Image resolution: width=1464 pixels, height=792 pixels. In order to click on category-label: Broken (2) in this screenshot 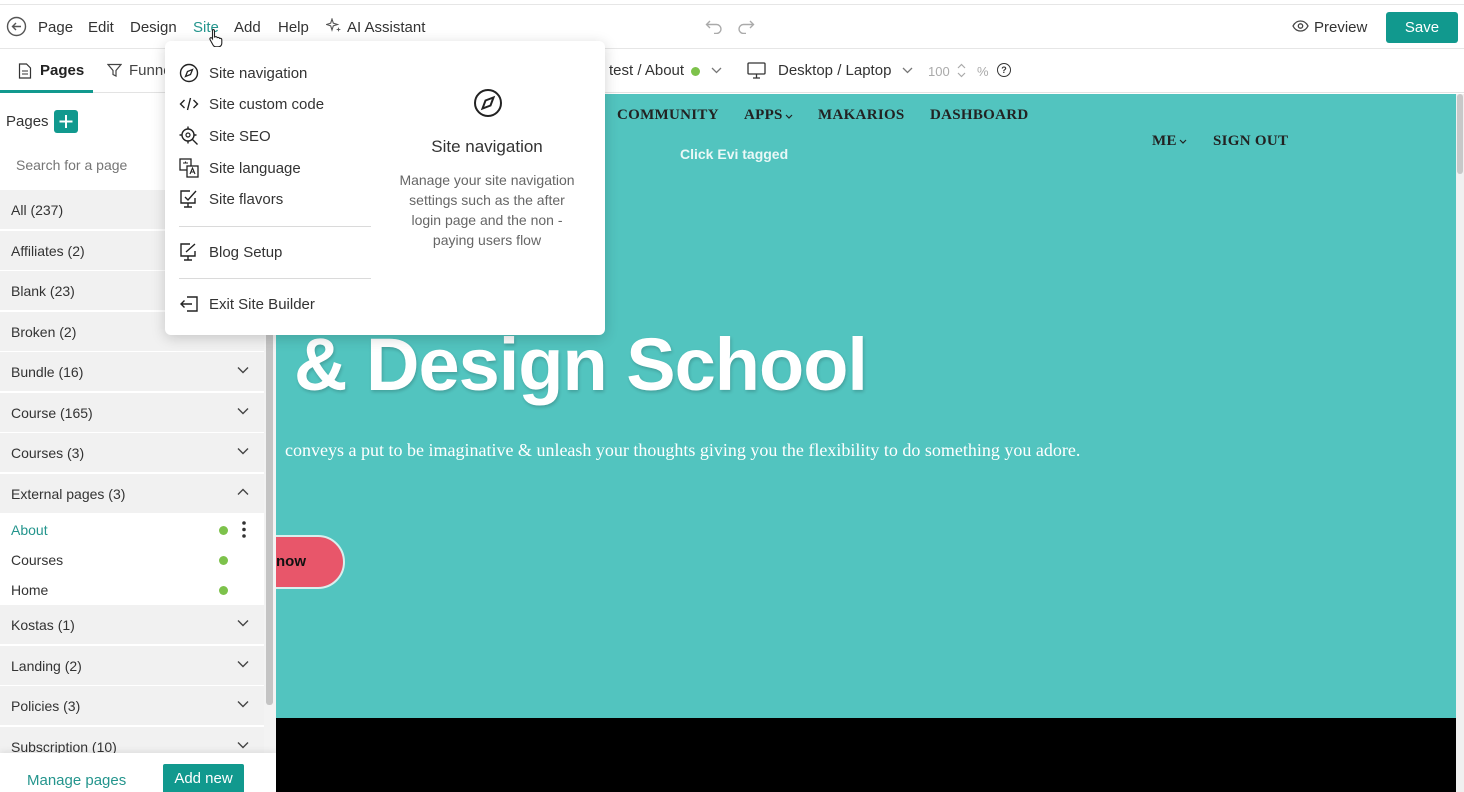, I will do `click(44, 332)`.